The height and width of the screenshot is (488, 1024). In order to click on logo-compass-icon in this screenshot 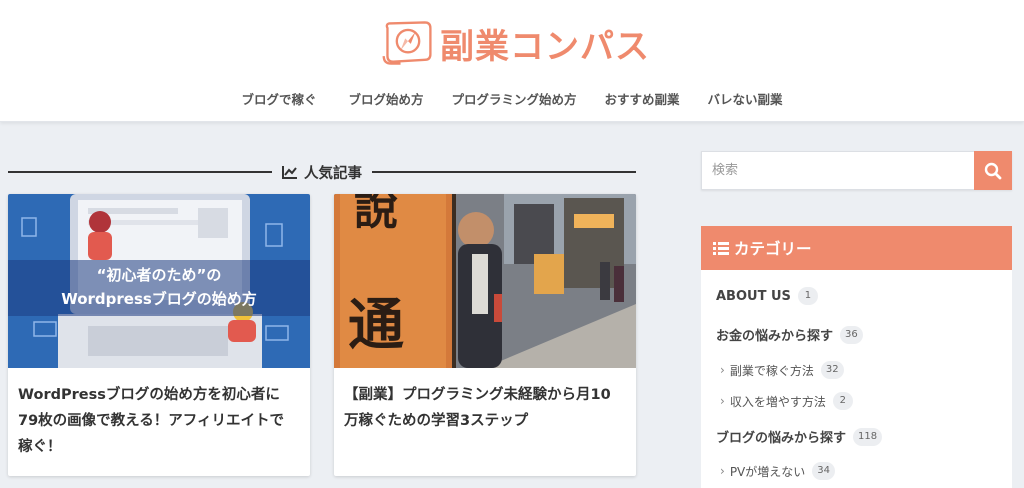, I will do `click(407, 43)`.